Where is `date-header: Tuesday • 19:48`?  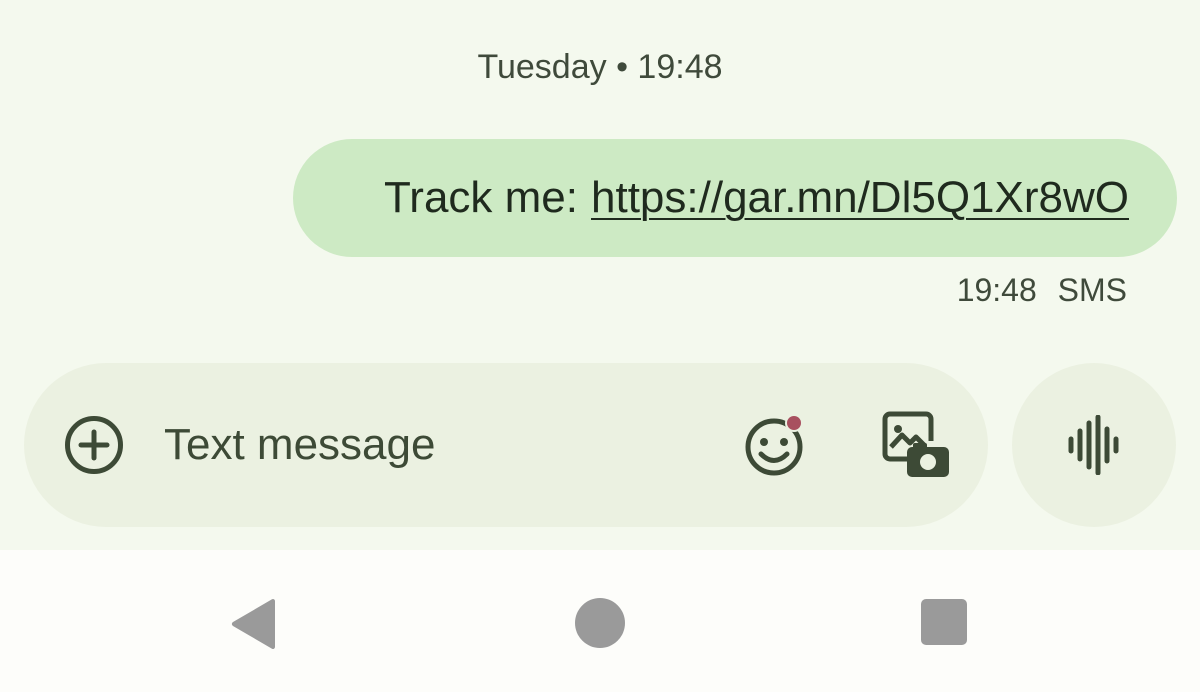
date-header: Tuesday • 19:48 is located at coordinates (600, 67).